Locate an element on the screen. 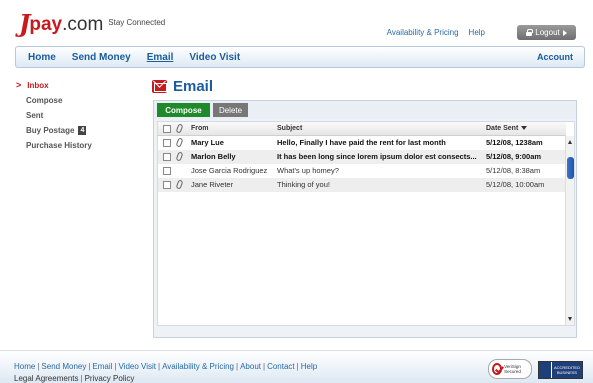  delete-button: Delete is located at coordinates (230, 110).